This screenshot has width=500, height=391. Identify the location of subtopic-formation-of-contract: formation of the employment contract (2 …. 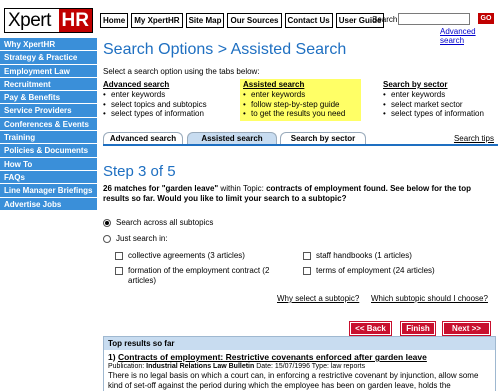
(200, 276).